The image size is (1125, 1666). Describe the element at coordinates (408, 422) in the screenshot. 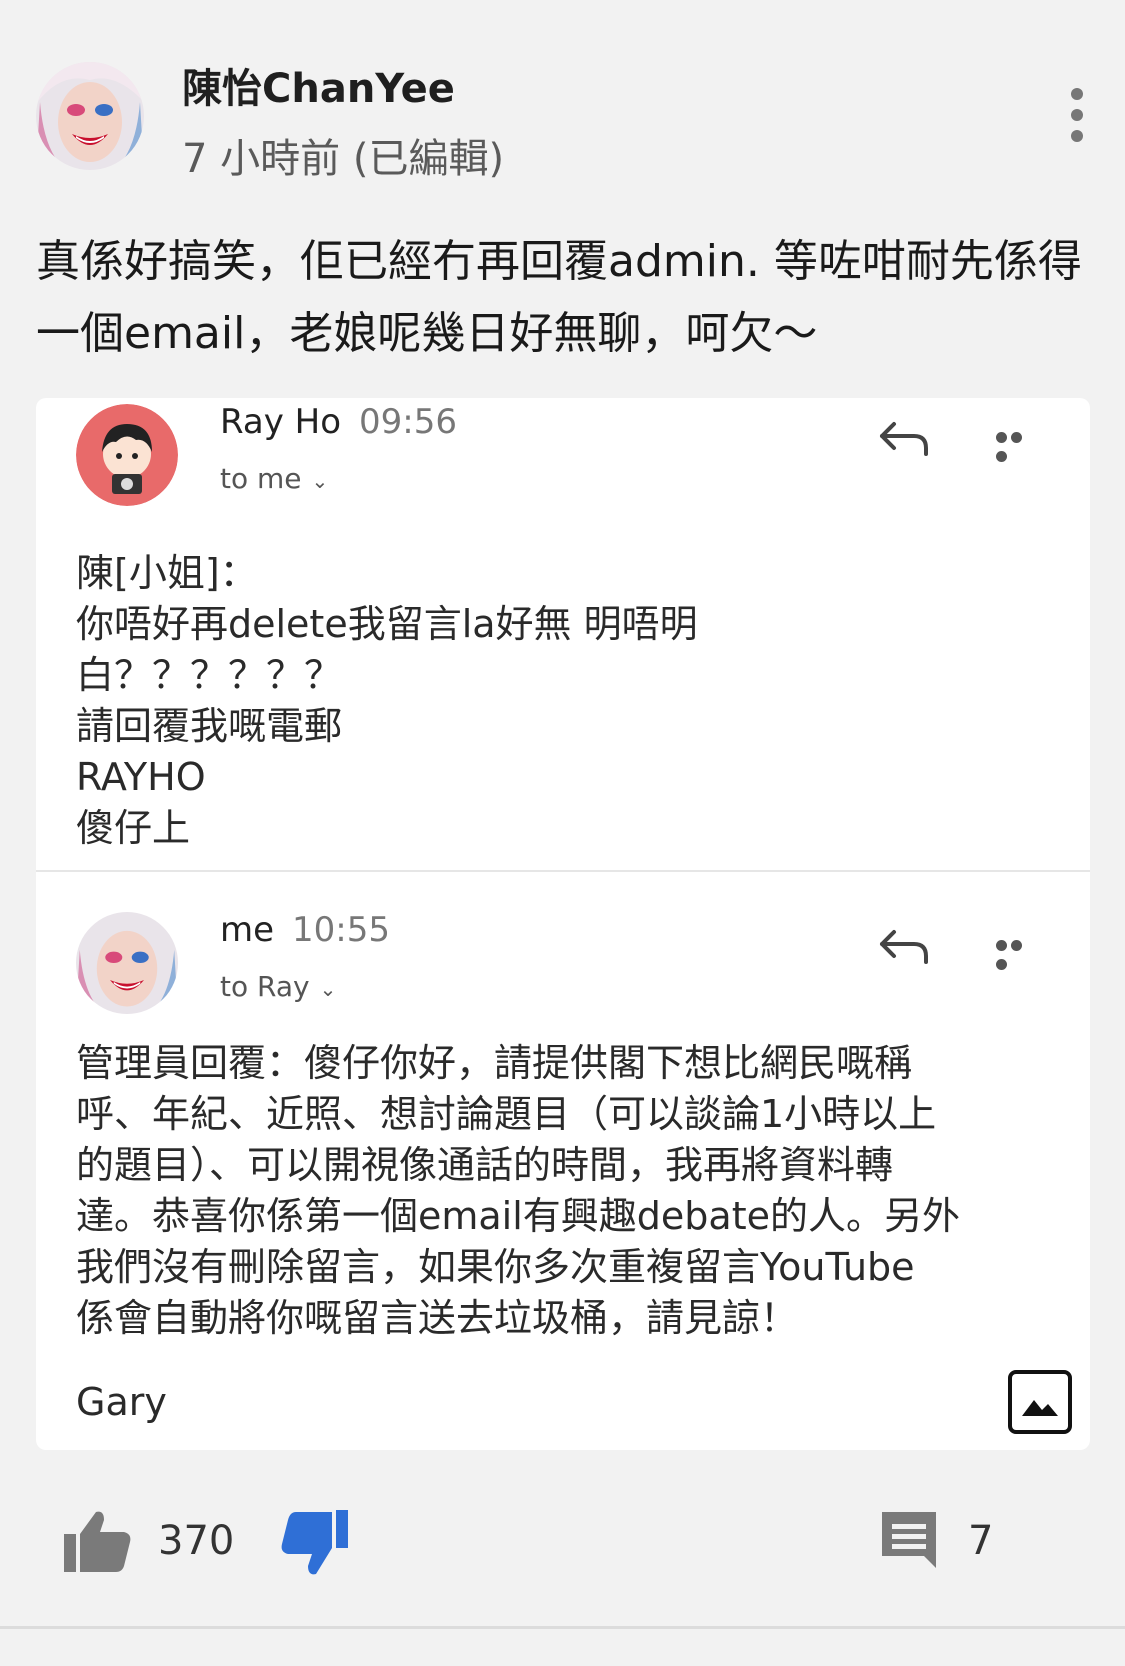

I see `email-time: 09:56` at that location.